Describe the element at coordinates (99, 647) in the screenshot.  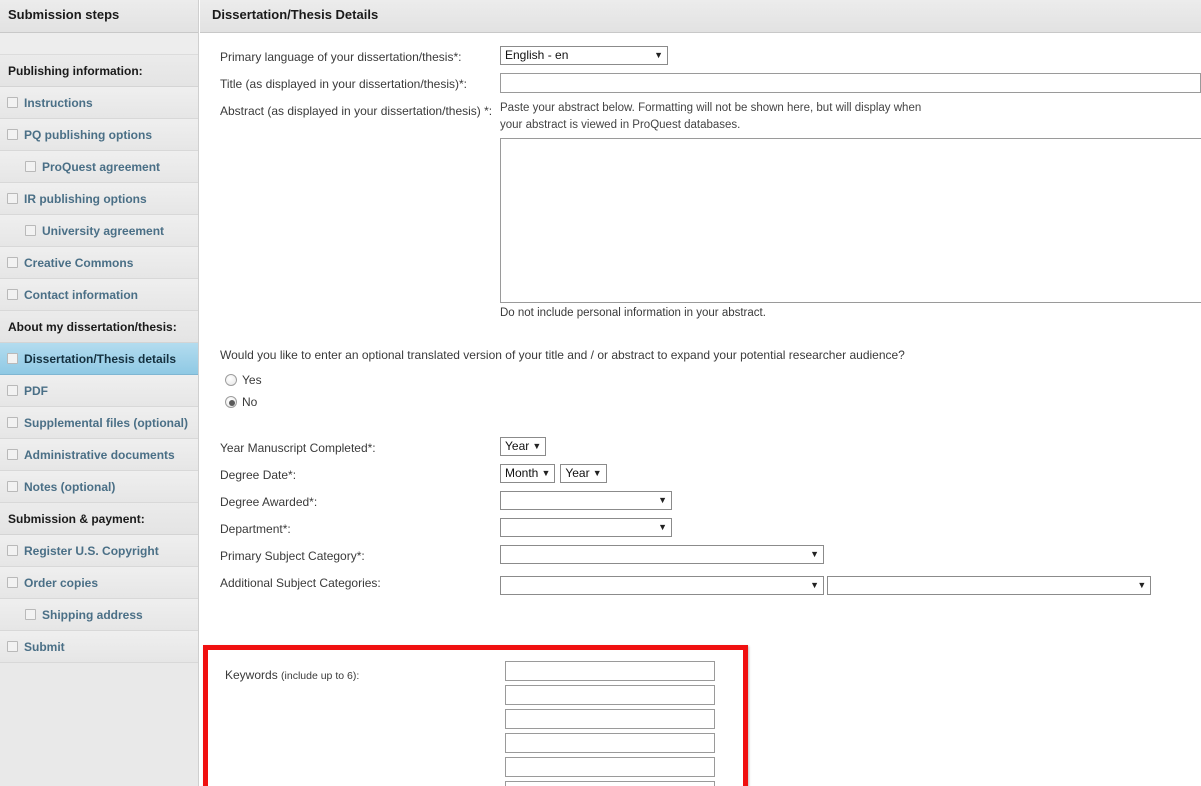
I see `sidebar-item-submit: Submit` at that location.